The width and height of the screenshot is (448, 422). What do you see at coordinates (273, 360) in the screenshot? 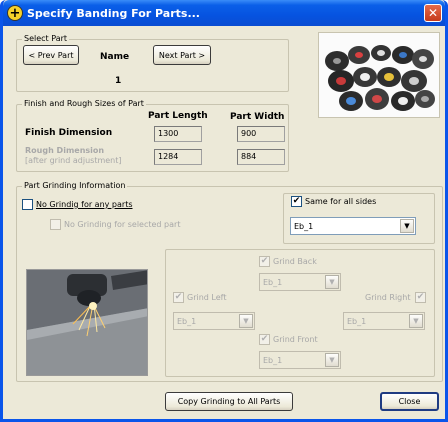
I see `grind-front-value: Eb_1` at bounding box center [273, 360].